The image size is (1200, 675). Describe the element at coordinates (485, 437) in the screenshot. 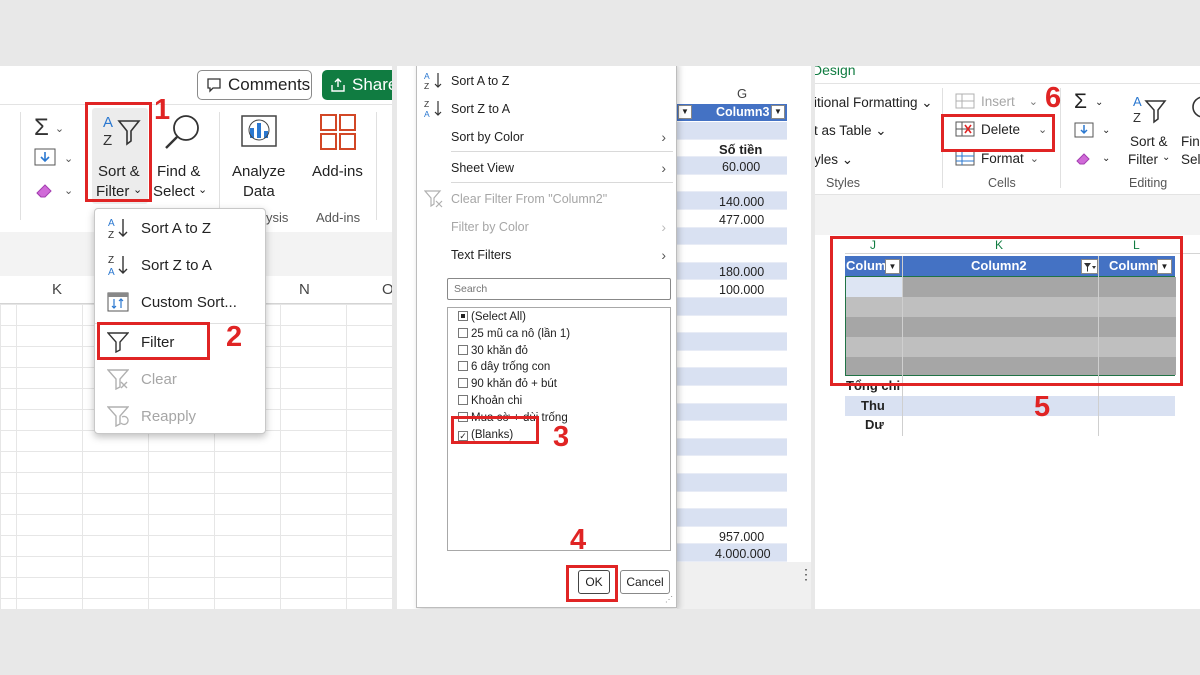

I see `filter-value-item: ✓ (Blanks)` at that location.